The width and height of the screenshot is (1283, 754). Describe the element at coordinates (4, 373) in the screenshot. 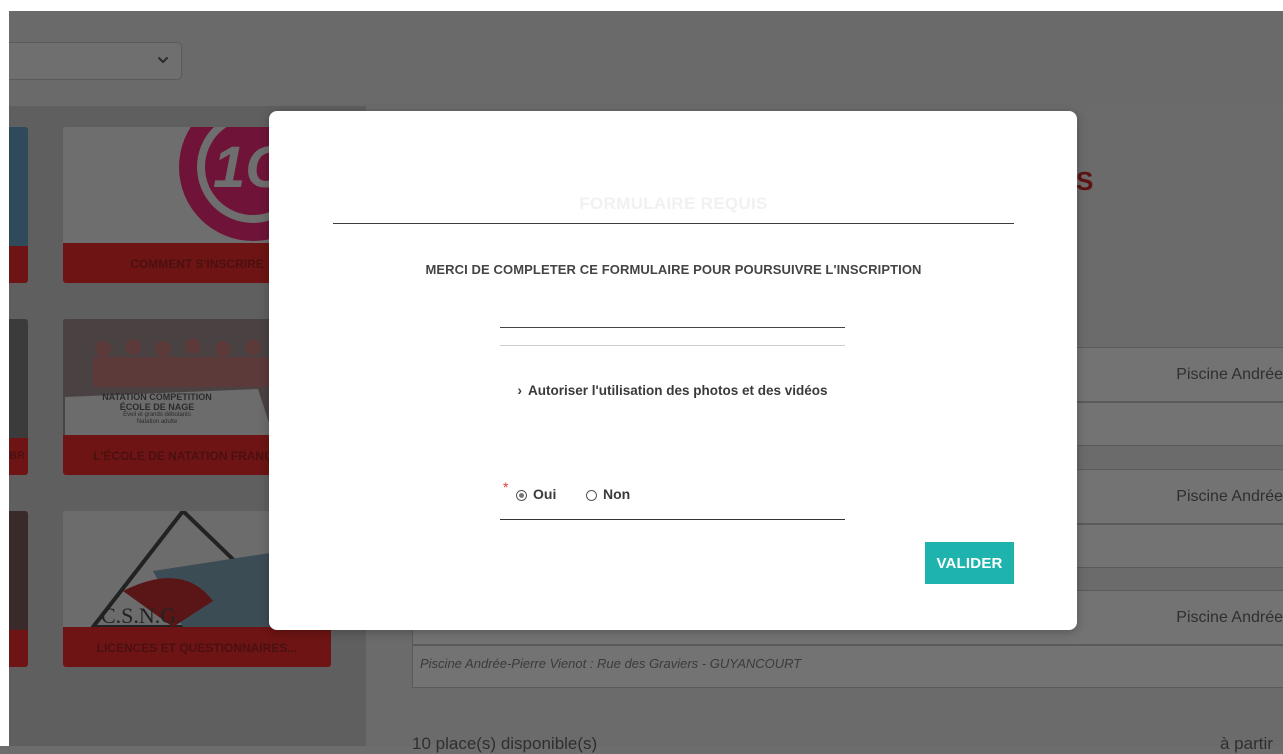

I see `left-strip` at that location.